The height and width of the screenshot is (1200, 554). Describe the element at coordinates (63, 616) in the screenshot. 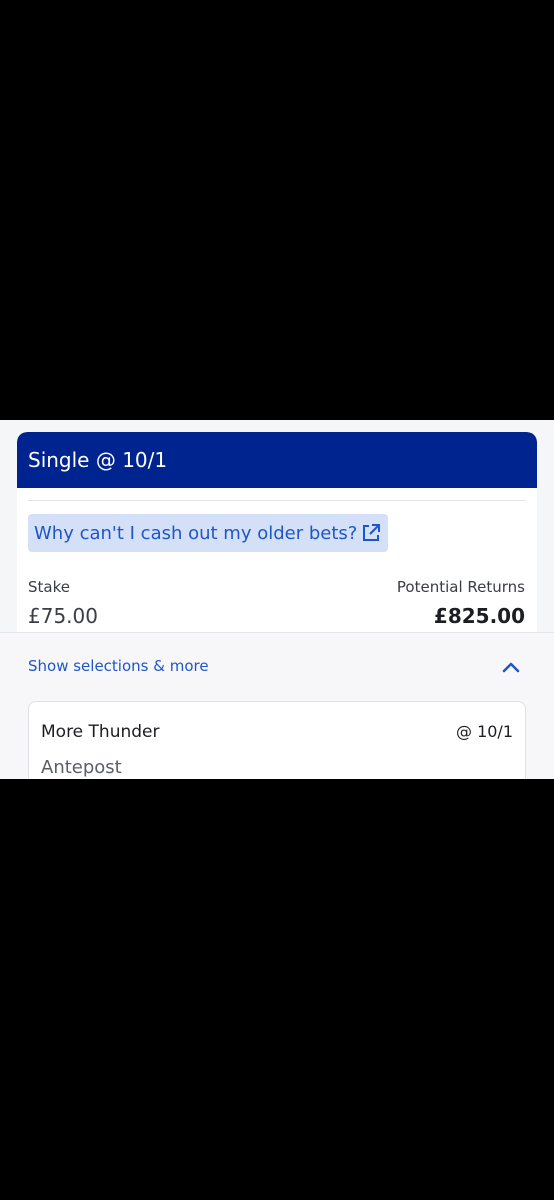

I see `stake-value: £75.00` at that location.